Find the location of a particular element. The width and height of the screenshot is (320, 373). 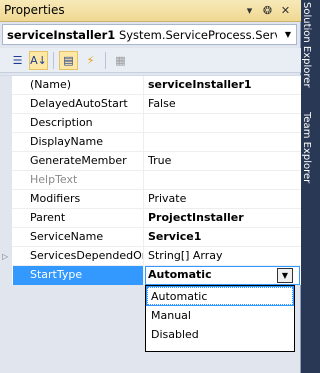

property-name: DisplayName is located at coordinates (78, 142).